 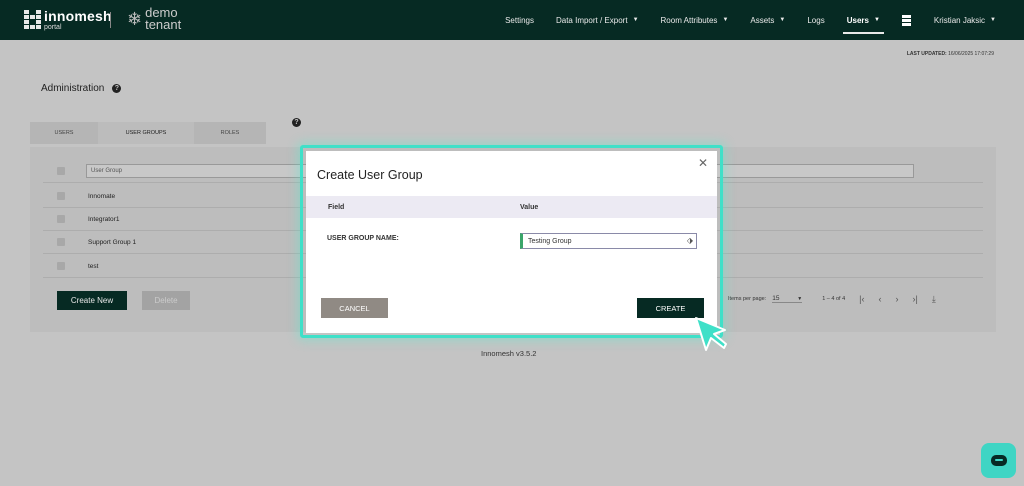 I want to click on dialog-title: Create User Group, so click(x=370, y=175).